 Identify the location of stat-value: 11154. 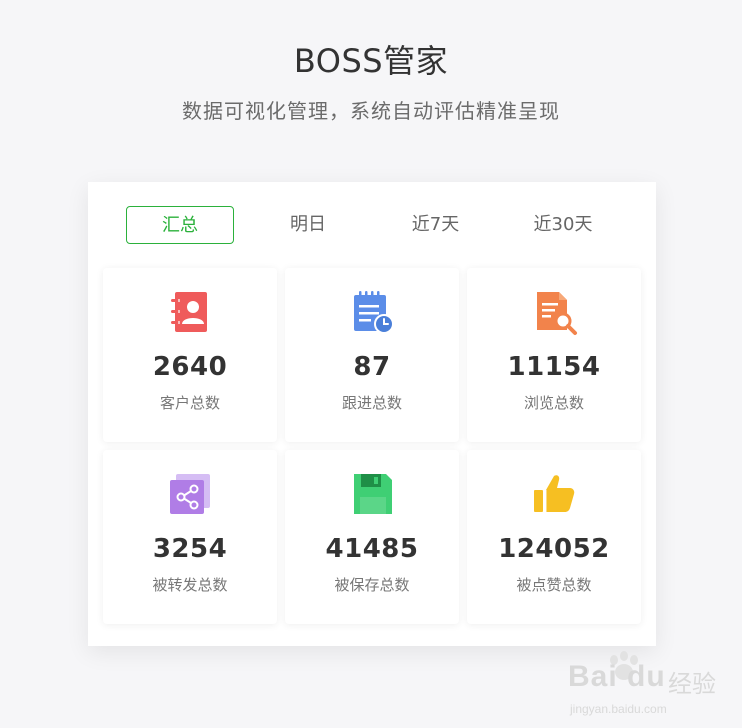
(554, 367).